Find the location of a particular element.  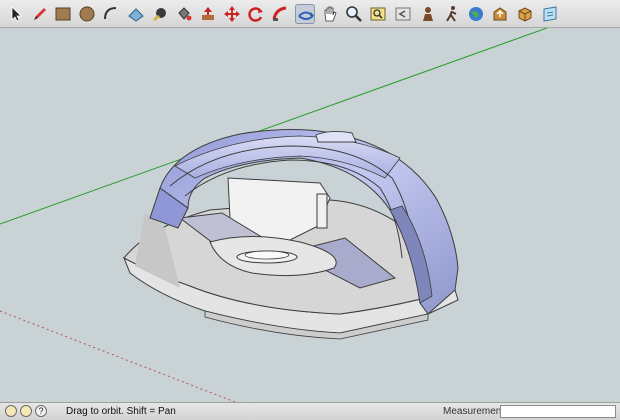

credits-icon is located at coordinates (26, 411).